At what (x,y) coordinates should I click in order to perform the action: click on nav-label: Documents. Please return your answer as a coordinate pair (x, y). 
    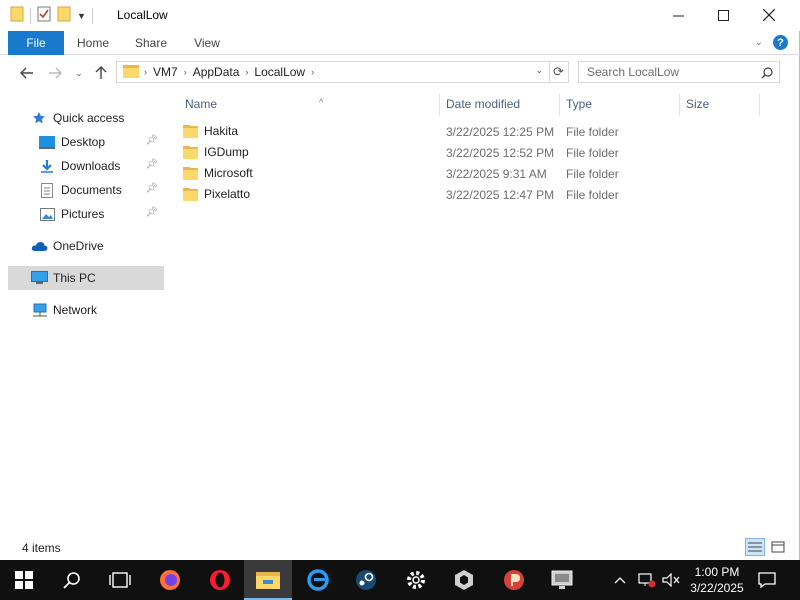
    Looking at the image, I should click on (91, 190).